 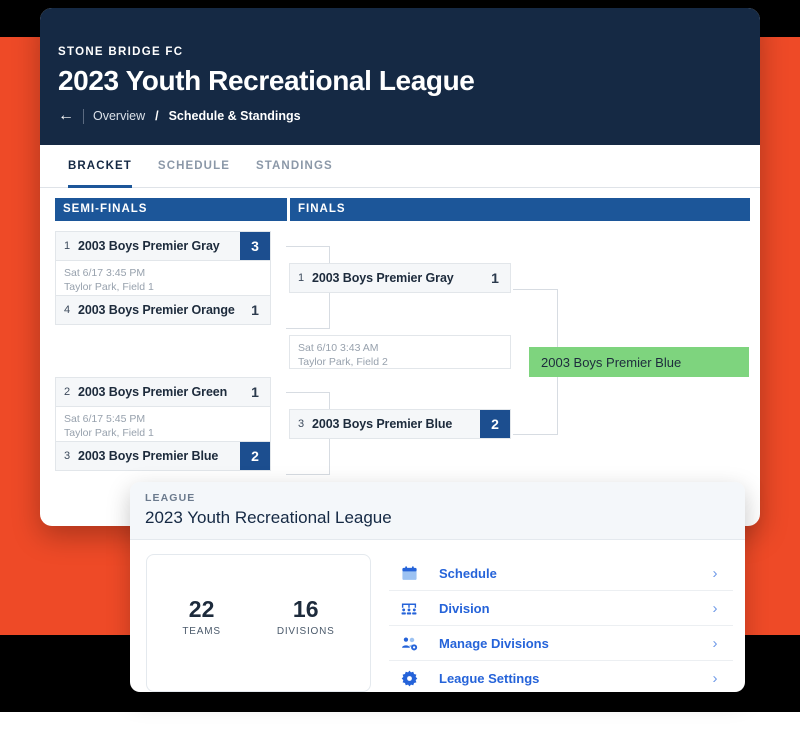 I want to click on breadcrumb: ← Overview / Schedule & Standings, so click(x=409, y=116).